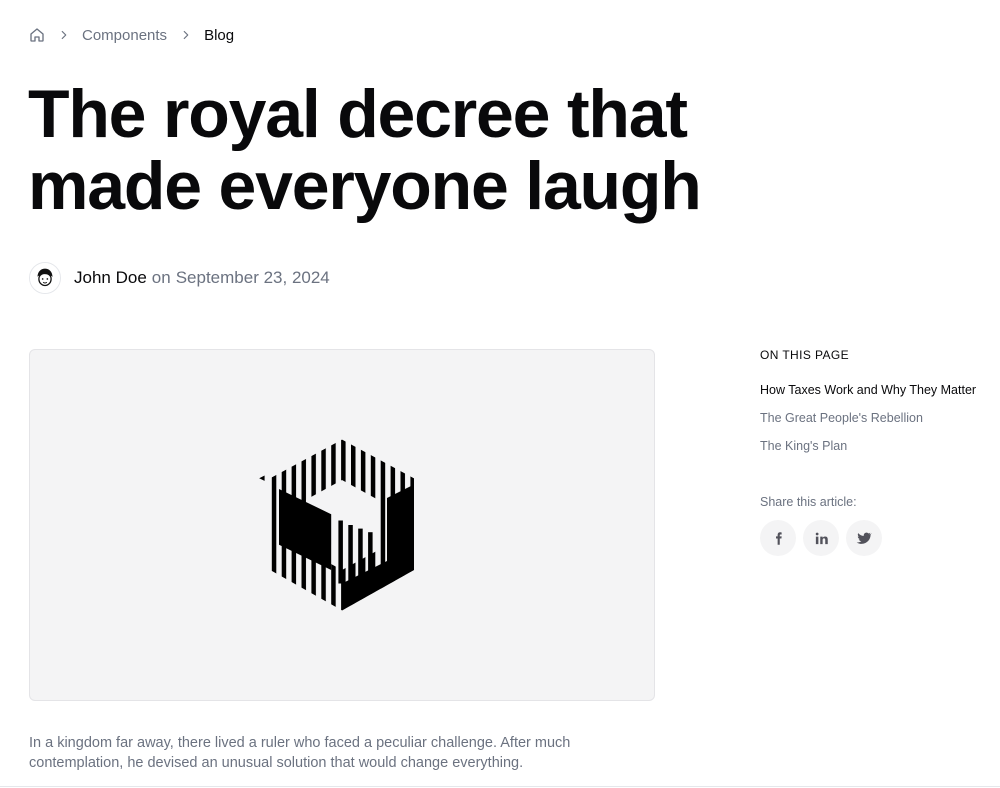 The image size is (1000, 788). What do you see at coordinates (808, 502) in the screenshot?
I see `share-label: Share this article:` at bounding box center [808, 502].